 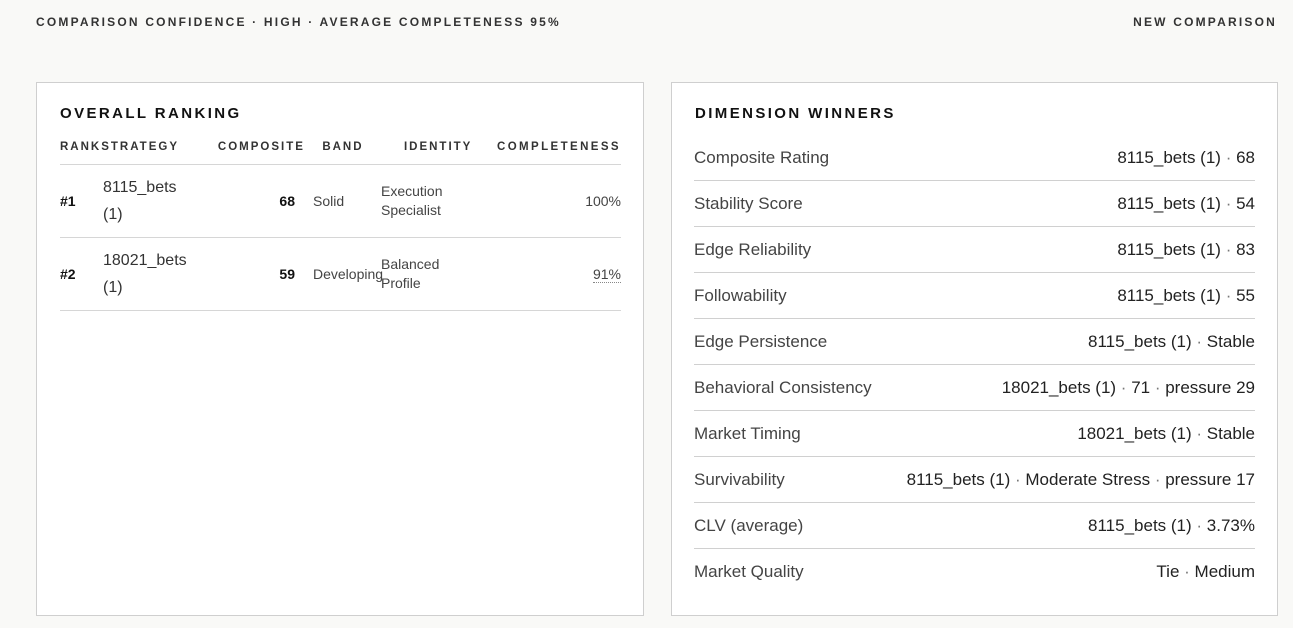 What do you see at coordinates (974, 342) in the screenshot?
I see `list-item: Edge Persistence 8115_bets (1) · Stable` at bounding box center [974, 342].